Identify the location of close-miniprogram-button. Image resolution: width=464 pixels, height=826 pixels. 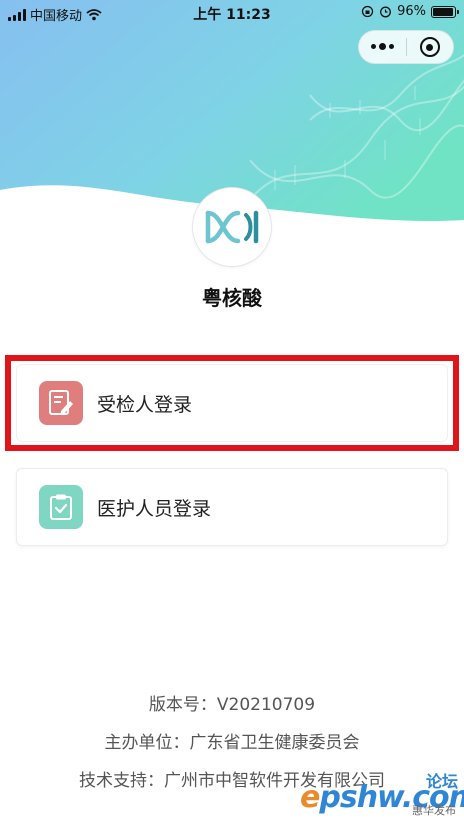
(429, 47).